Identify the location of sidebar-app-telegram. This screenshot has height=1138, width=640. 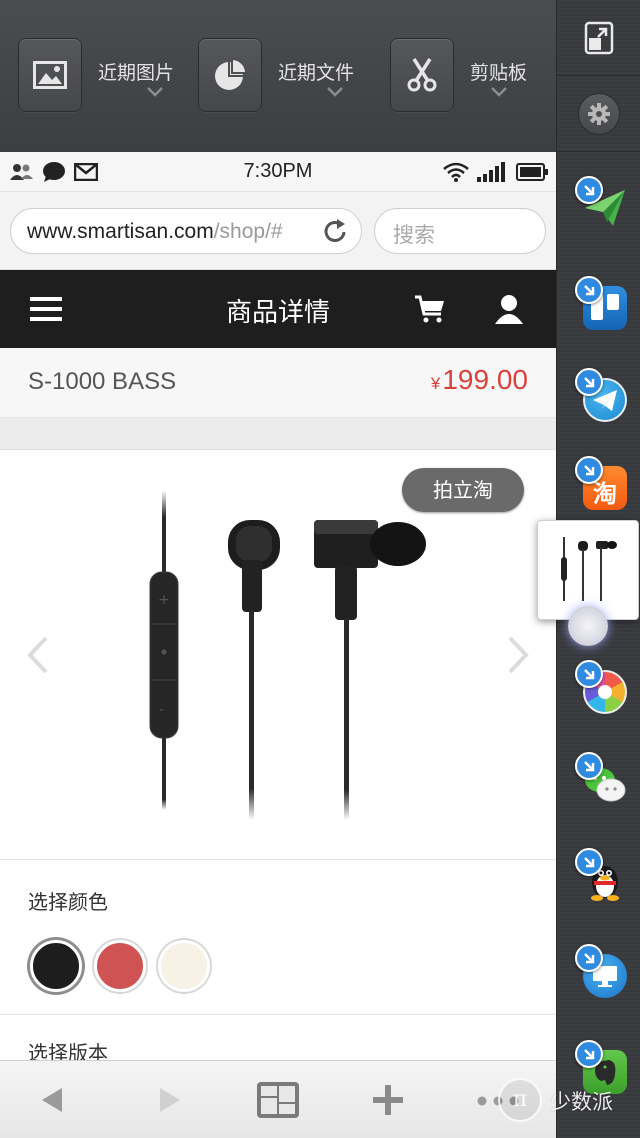
(603, 396).